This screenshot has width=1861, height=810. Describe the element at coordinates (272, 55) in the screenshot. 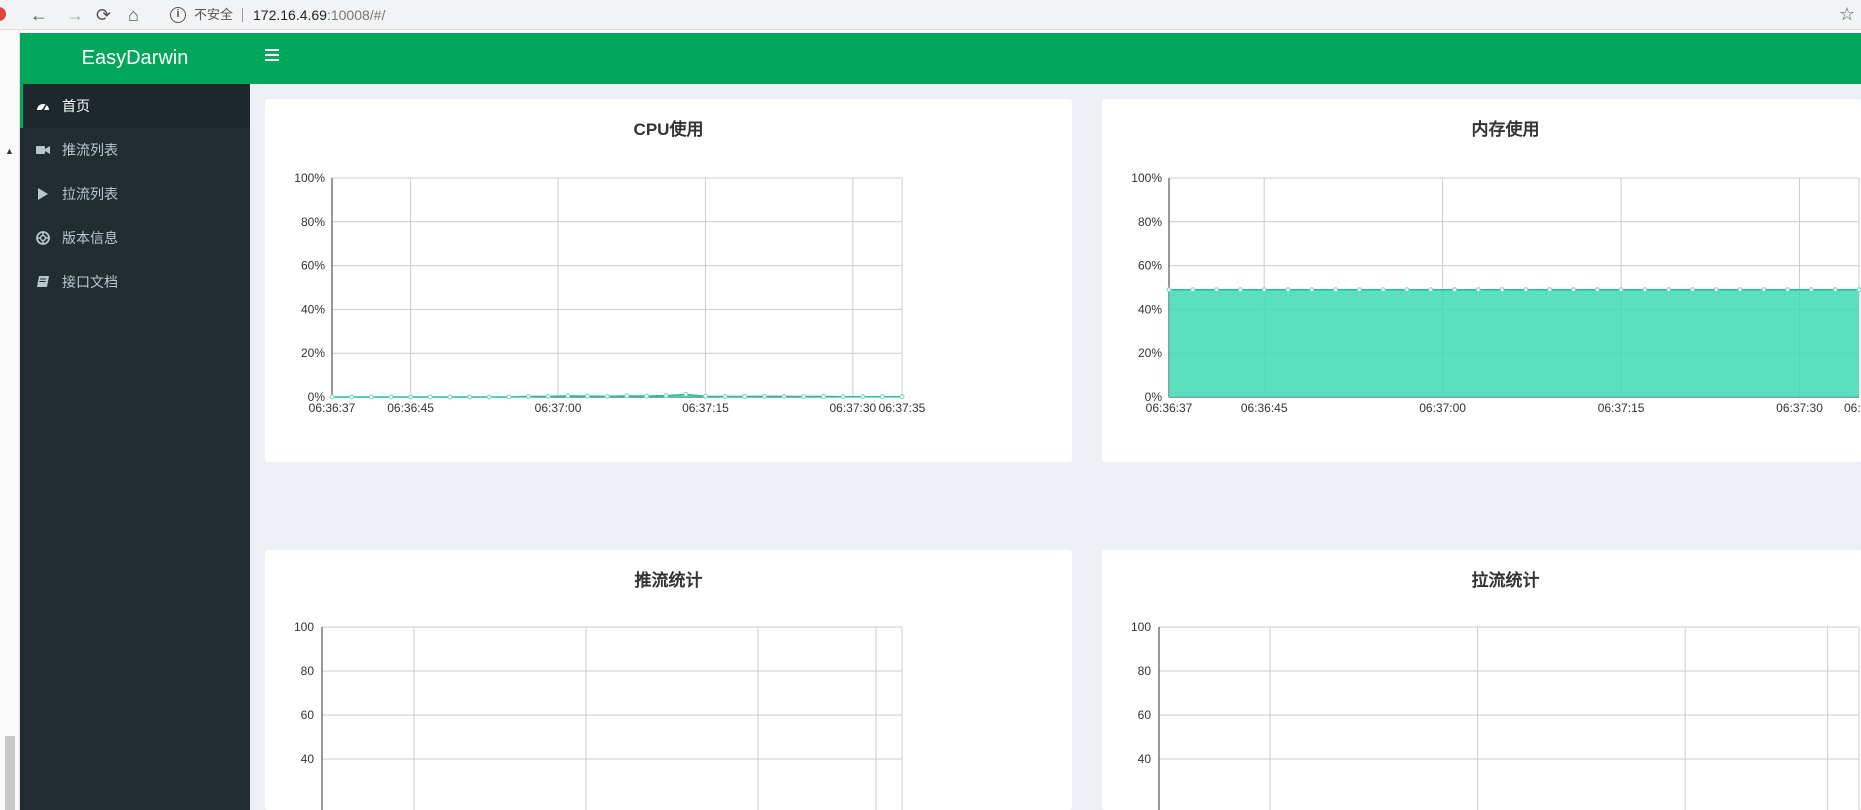

I see `sidebar-toggle-icon` at that location.